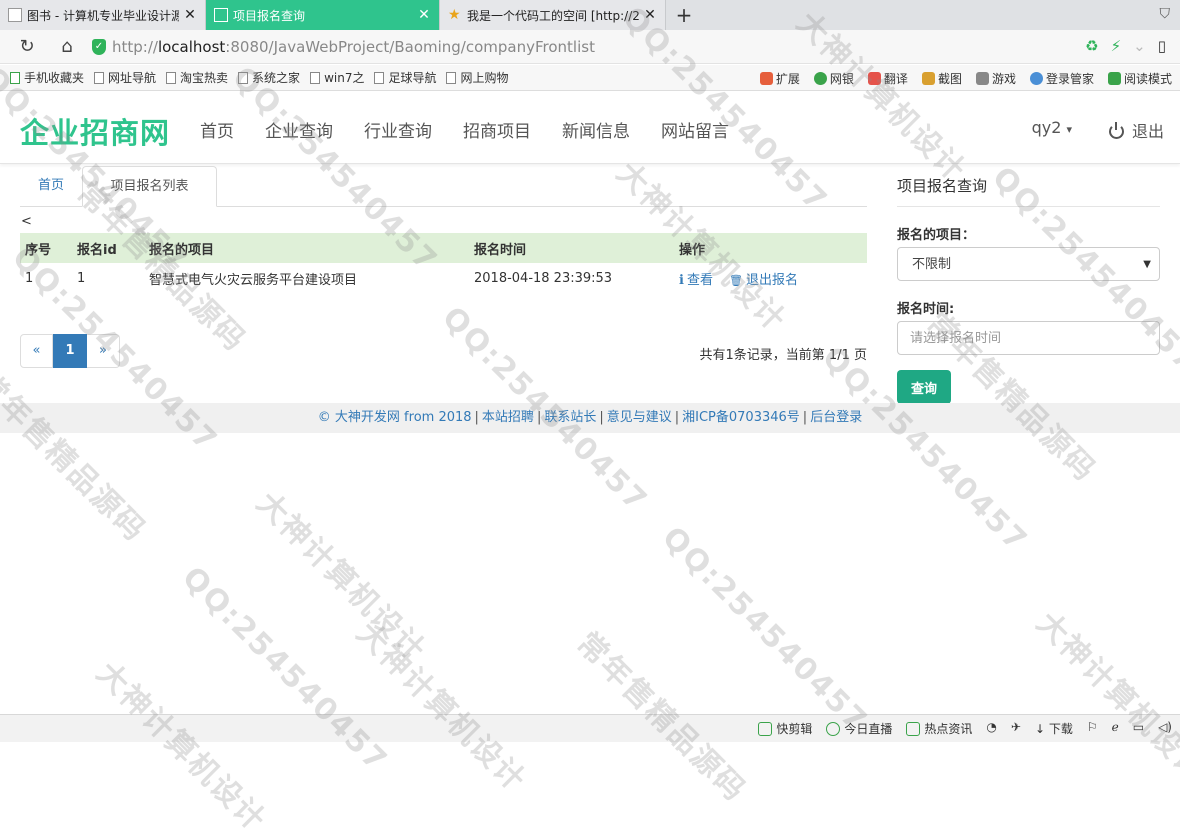 This screenshot has height=840, width=1180. What do you see at coordinates (785, 728) in the screenshot?
I see `quick-clip-button: 快剪辑` at bounding box center [785, 728].